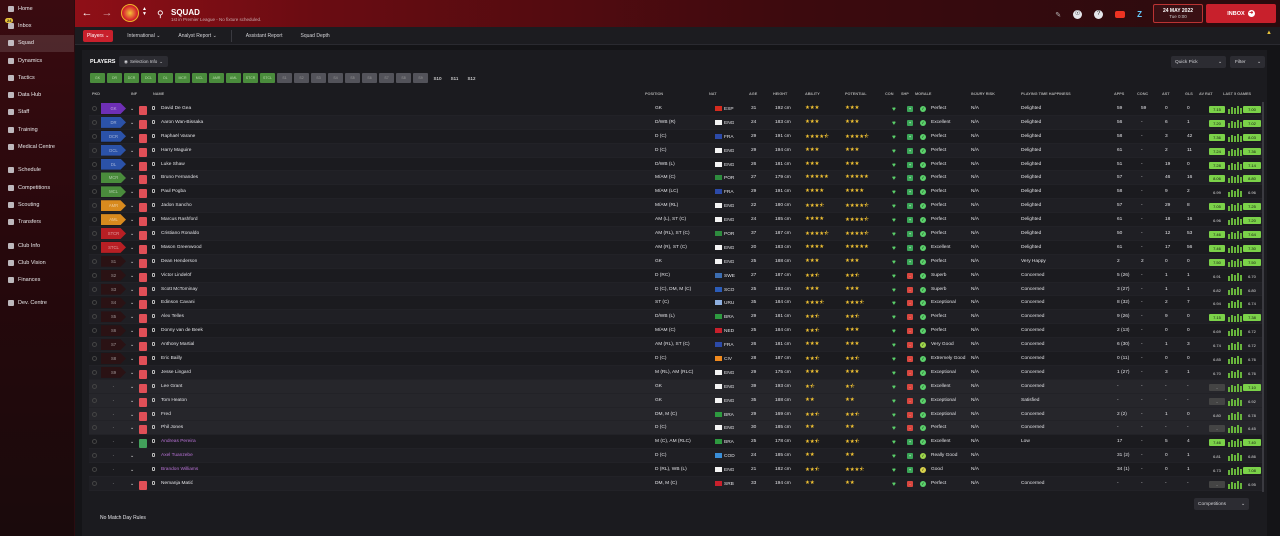  I want to click on picked-position-badge: AMR, so click(113, 206).